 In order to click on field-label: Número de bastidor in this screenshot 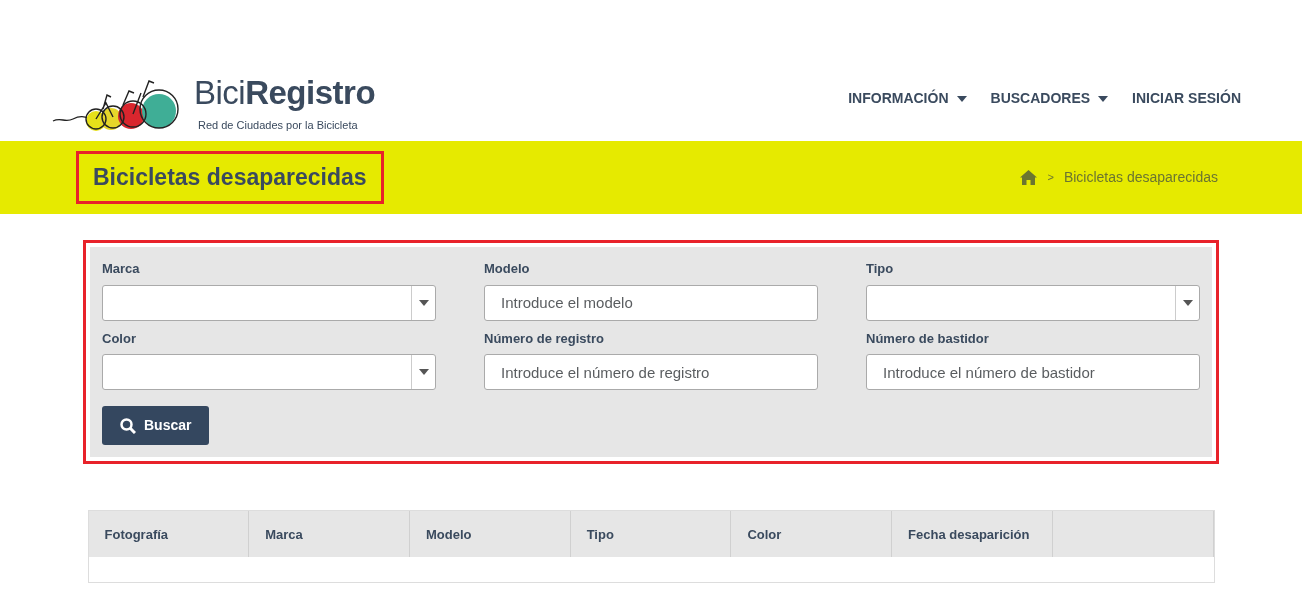, I will do `click(928, 338)`.